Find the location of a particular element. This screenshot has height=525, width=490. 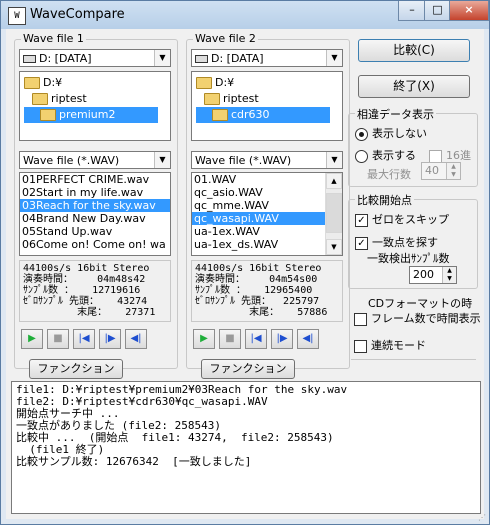

title-bar: W WaveCompare – □ × is located at coordinates (245, 15).